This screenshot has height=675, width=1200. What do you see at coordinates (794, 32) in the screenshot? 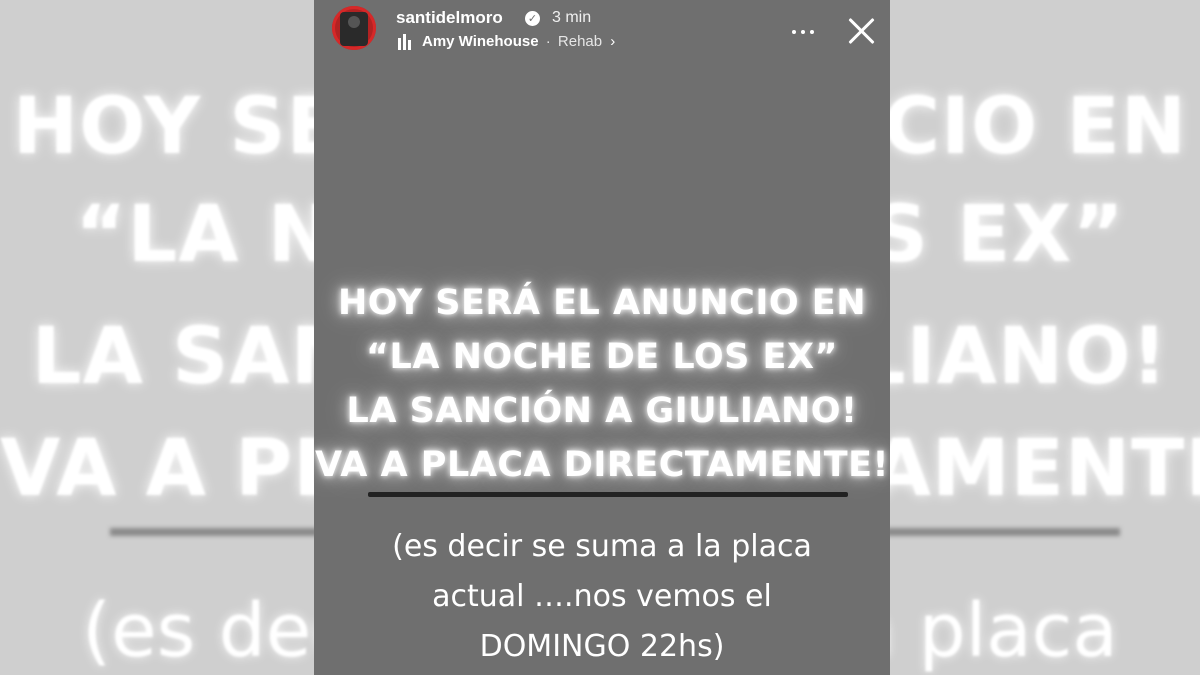
I see `more-horizontal-icon` at bounding box center [794, 32].